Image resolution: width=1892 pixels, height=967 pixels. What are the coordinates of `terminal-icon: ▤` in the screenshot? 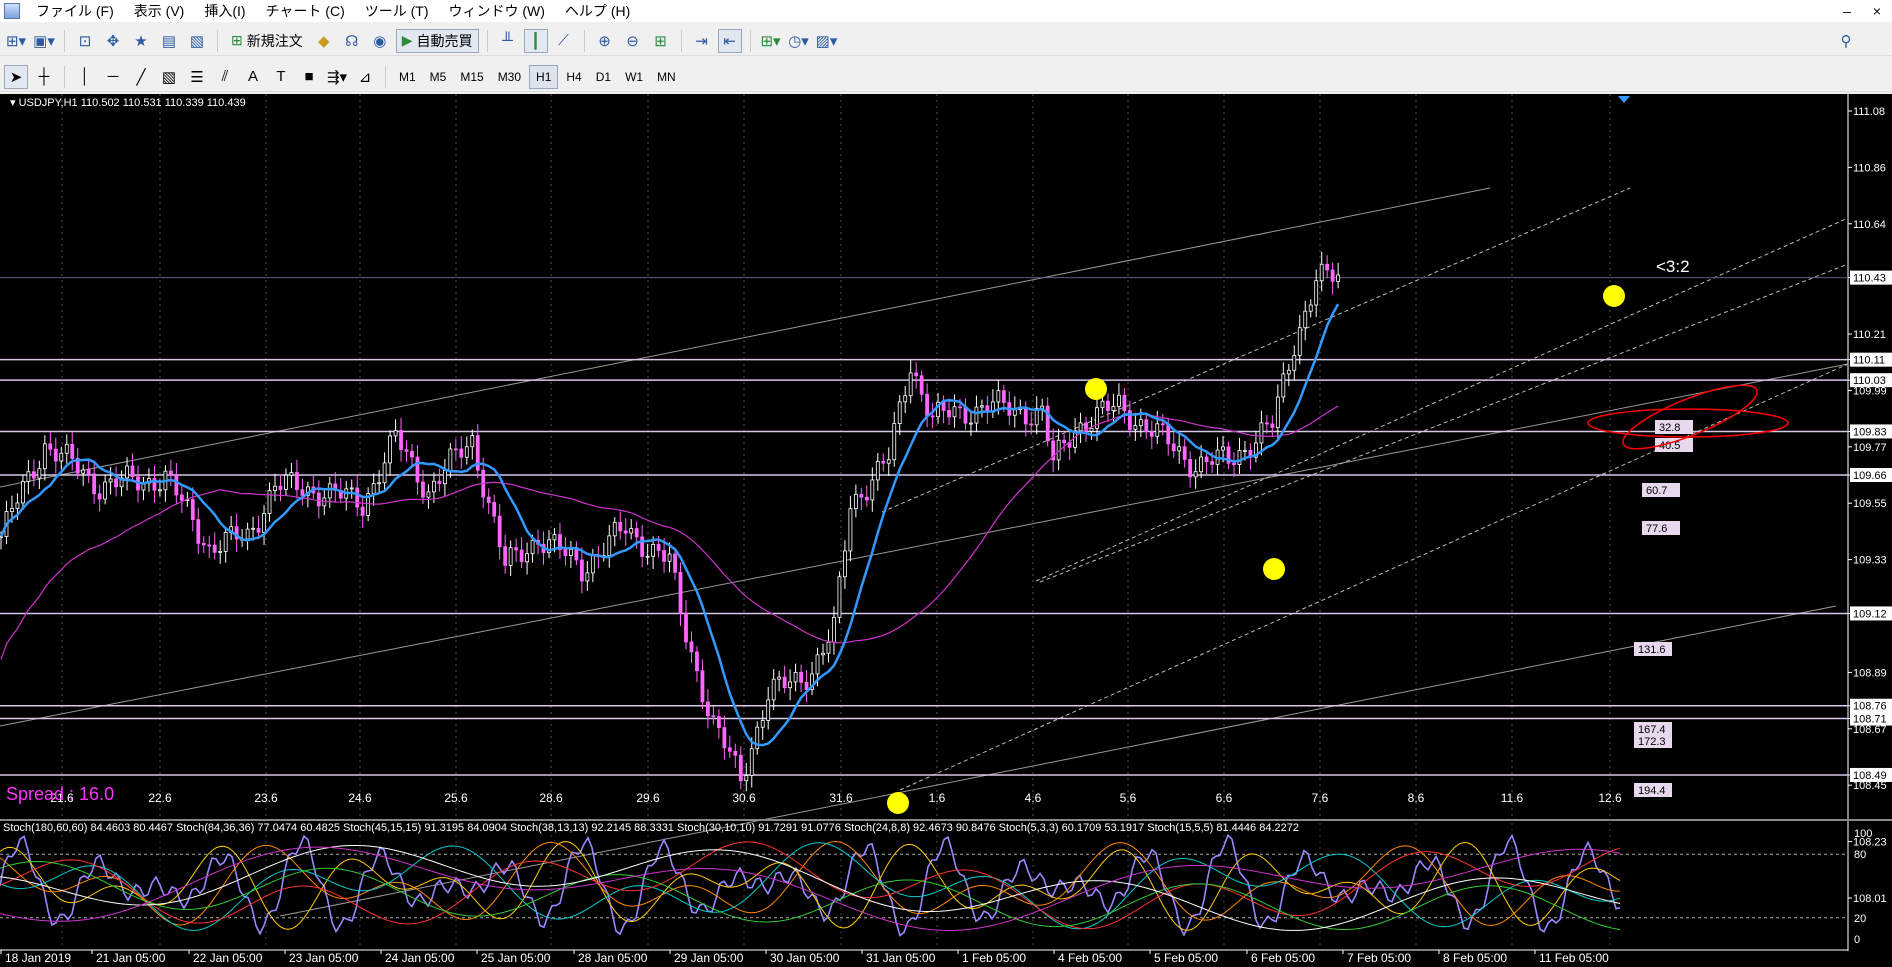 It's located at (169, 41).